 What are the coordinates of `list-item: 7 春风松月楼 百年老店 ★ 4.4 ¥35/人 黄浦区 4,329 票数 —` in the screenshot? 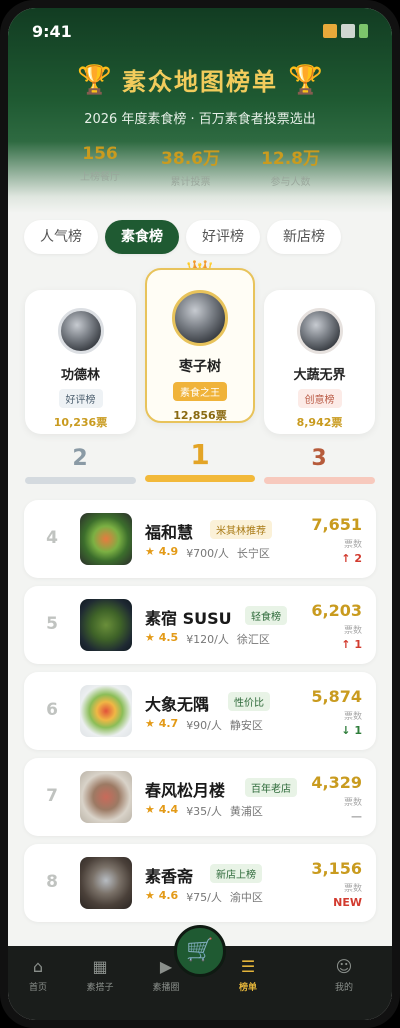 It's located at (200, 797).